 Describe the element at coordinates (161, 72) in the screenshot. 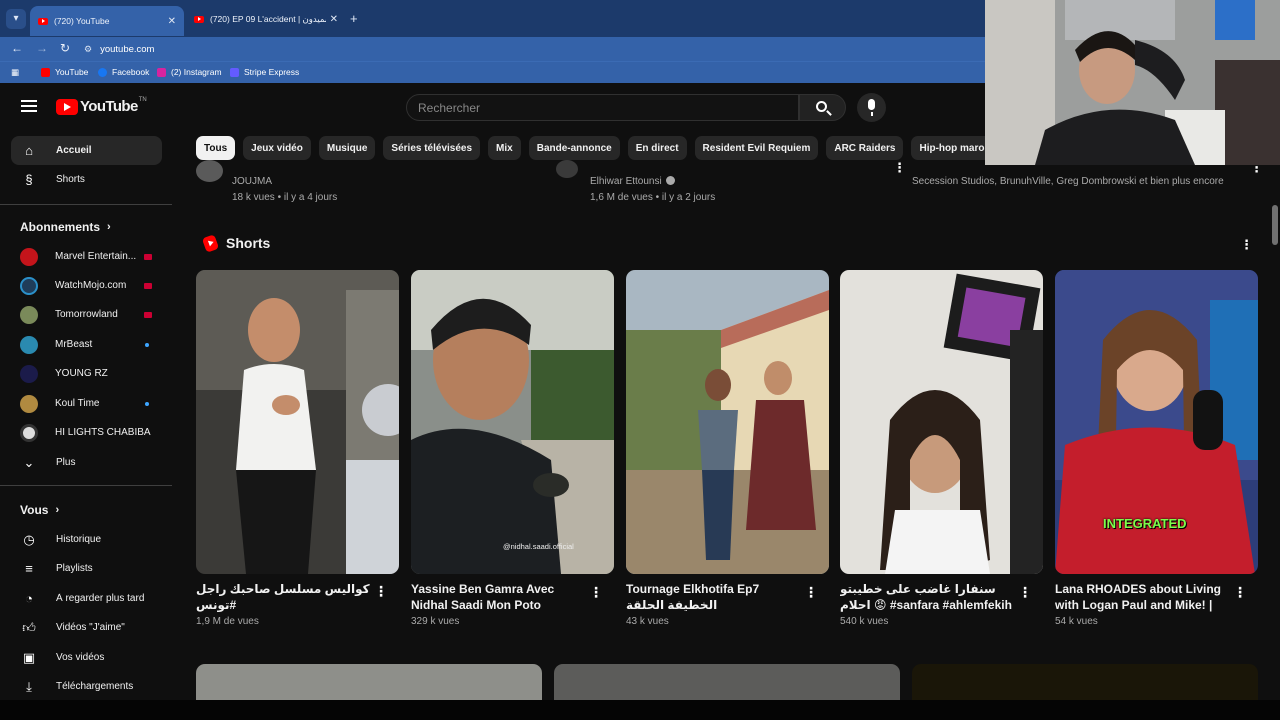

I see `instagram-bookmark-icon` at that location.